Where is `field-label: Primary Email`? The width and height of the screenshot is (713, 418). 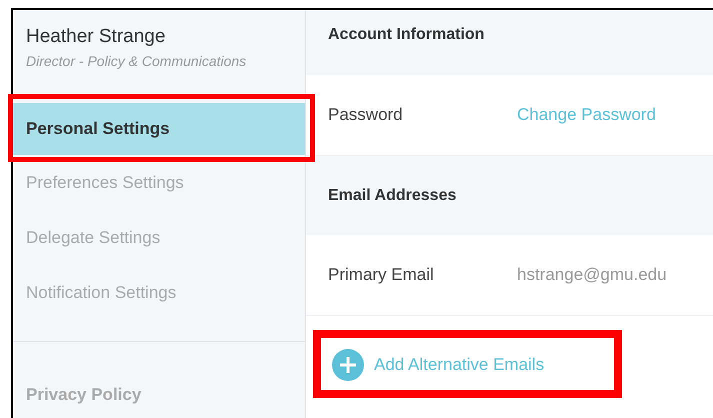 field-label: Primary Email is located at coordinates (381, 275).